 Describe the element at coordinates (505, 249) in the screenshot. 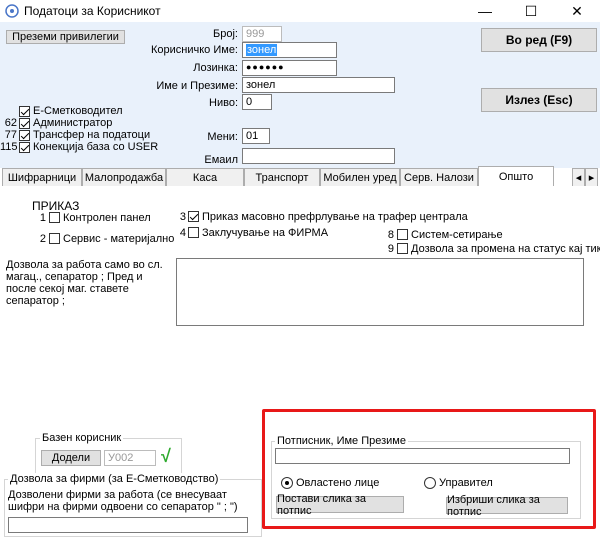

I see `option-label: Дозвола за промена на статус кај тикет` at that location.